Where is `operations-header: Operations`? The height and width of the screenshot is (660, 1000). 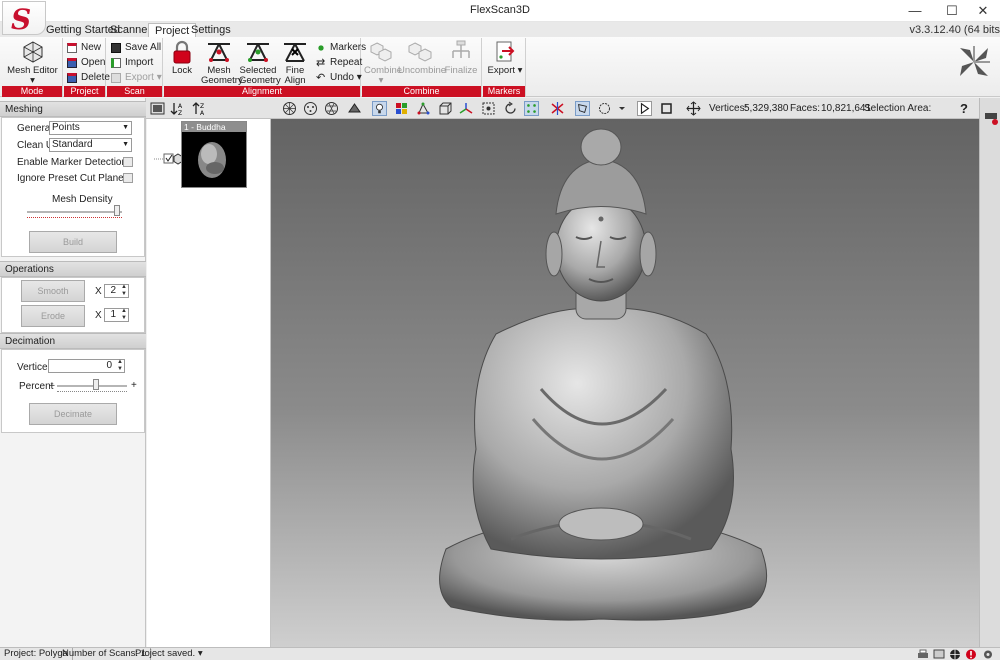
operations-header: Operations is located at coordinates (73, 269).